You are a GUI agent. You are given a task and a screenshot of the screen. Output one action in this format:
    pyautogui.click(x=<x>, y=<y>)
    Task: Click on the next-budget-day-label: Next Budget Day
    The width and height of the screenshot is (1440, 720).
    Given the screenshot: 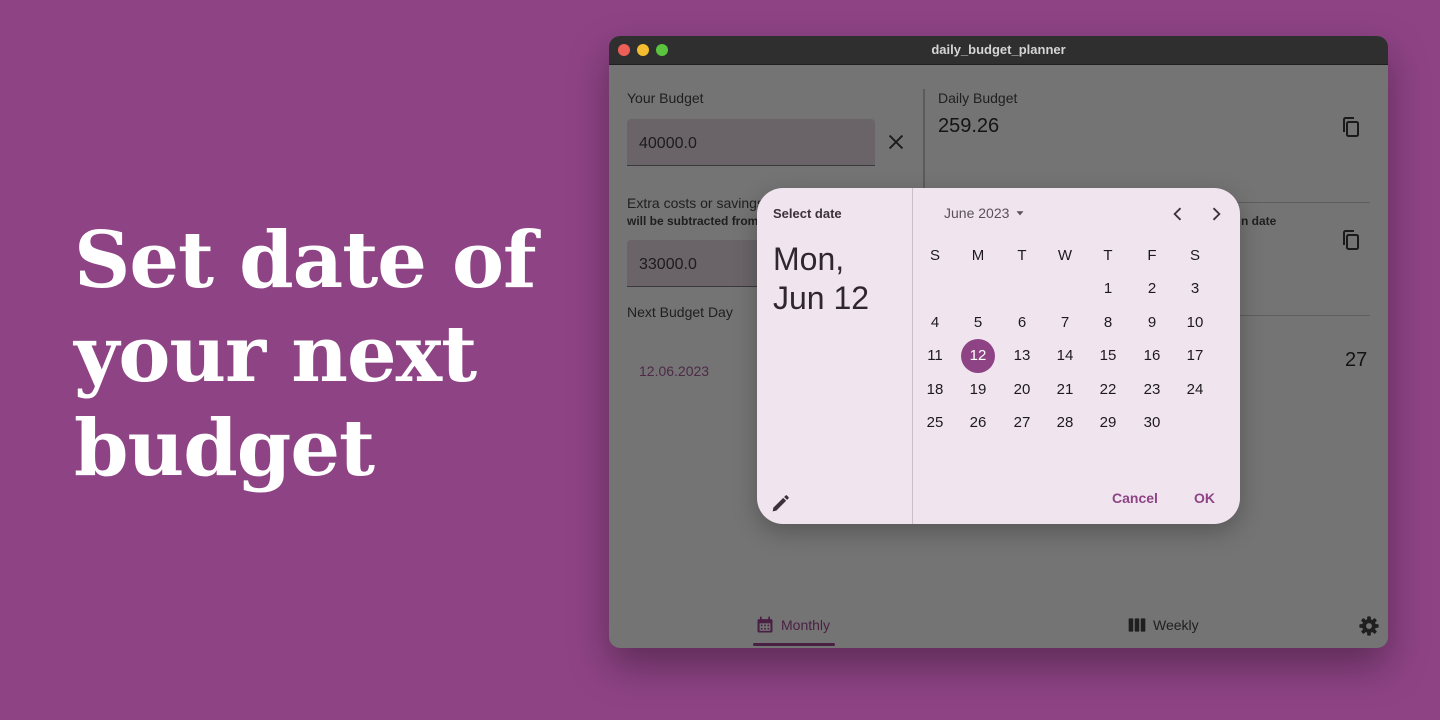 What is the action you would take?
    pyautogui.click(x=680, y=312)
    